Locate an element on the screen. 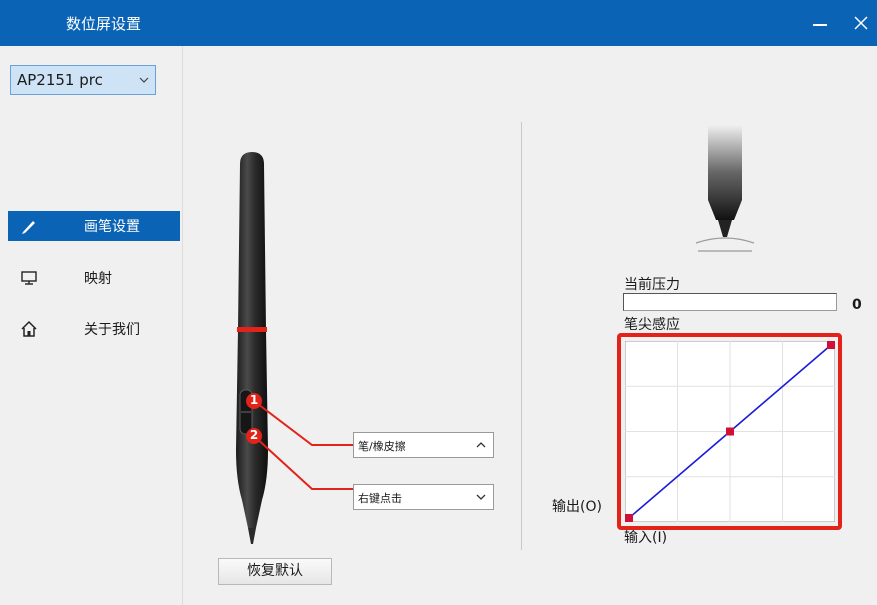  sidebar-item-label: 映射 is located at coordinates (98, 279).